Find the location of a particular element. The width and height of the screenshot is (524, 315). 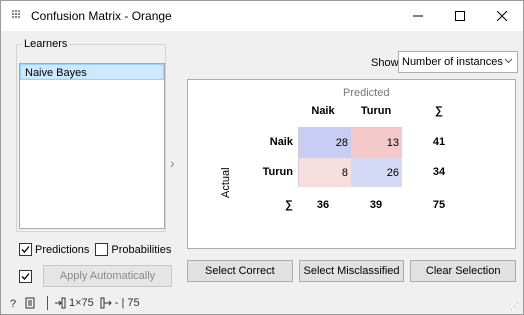

predictions-checkbox is located at coordinates (25, 249).